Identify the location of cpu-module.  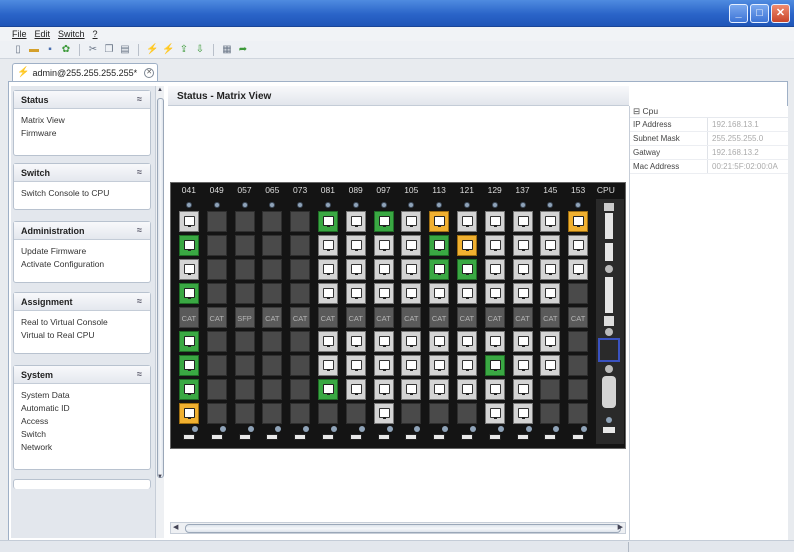
(610, 321).